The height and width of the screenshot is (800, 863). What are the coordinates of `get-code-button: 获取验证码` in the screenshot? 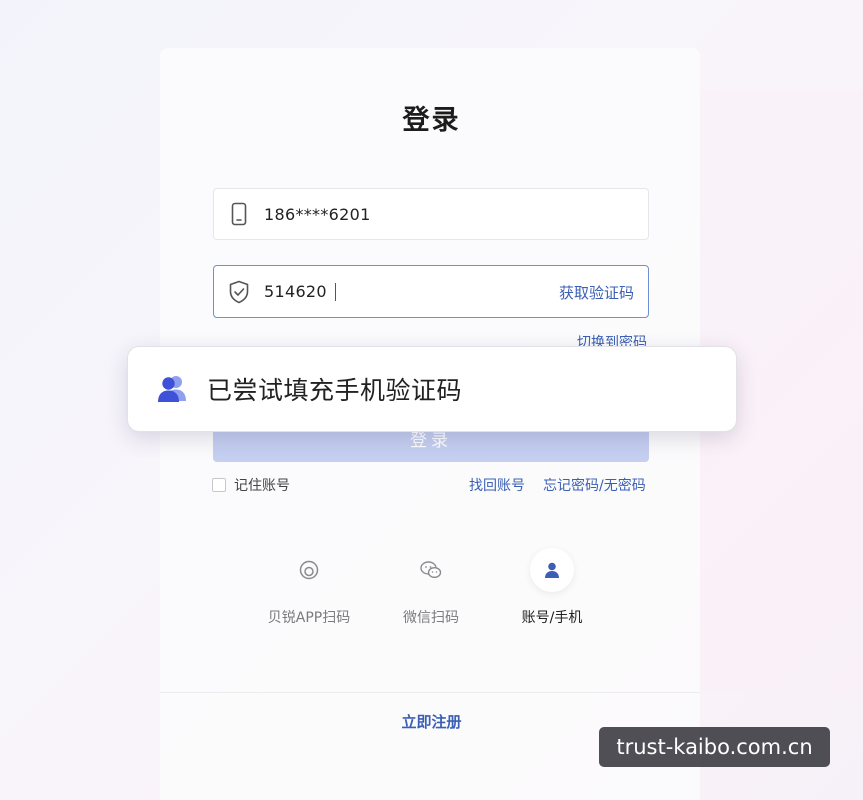 It's located at (596, 292).